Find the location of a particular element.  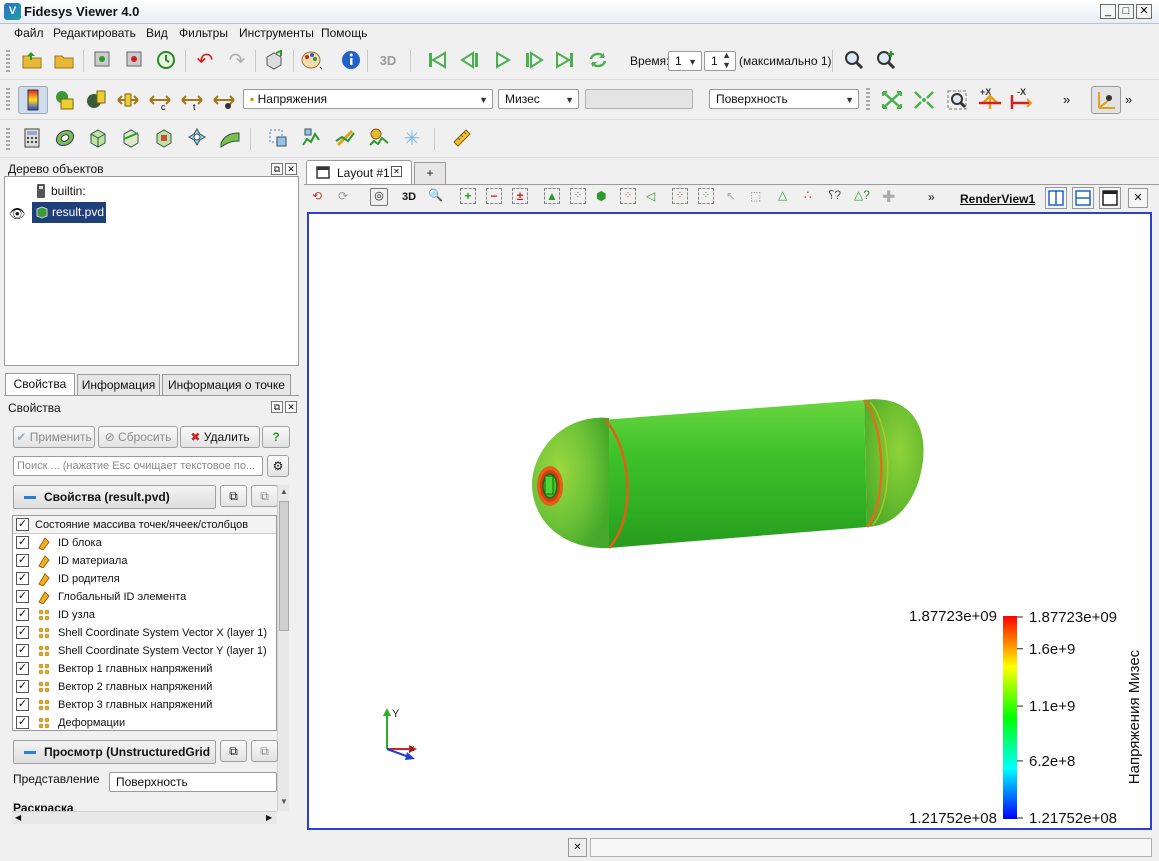

apply-button: ✔ Применить is located at coordinates (54, 437).